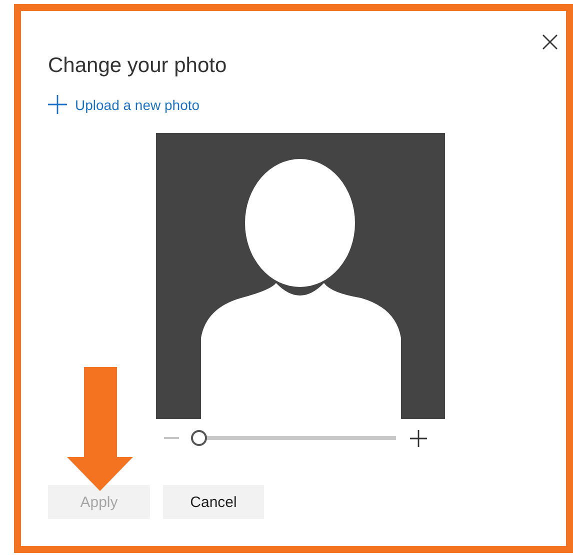  I want to click on upload-link: Upload a new photo, so click(124, 104).